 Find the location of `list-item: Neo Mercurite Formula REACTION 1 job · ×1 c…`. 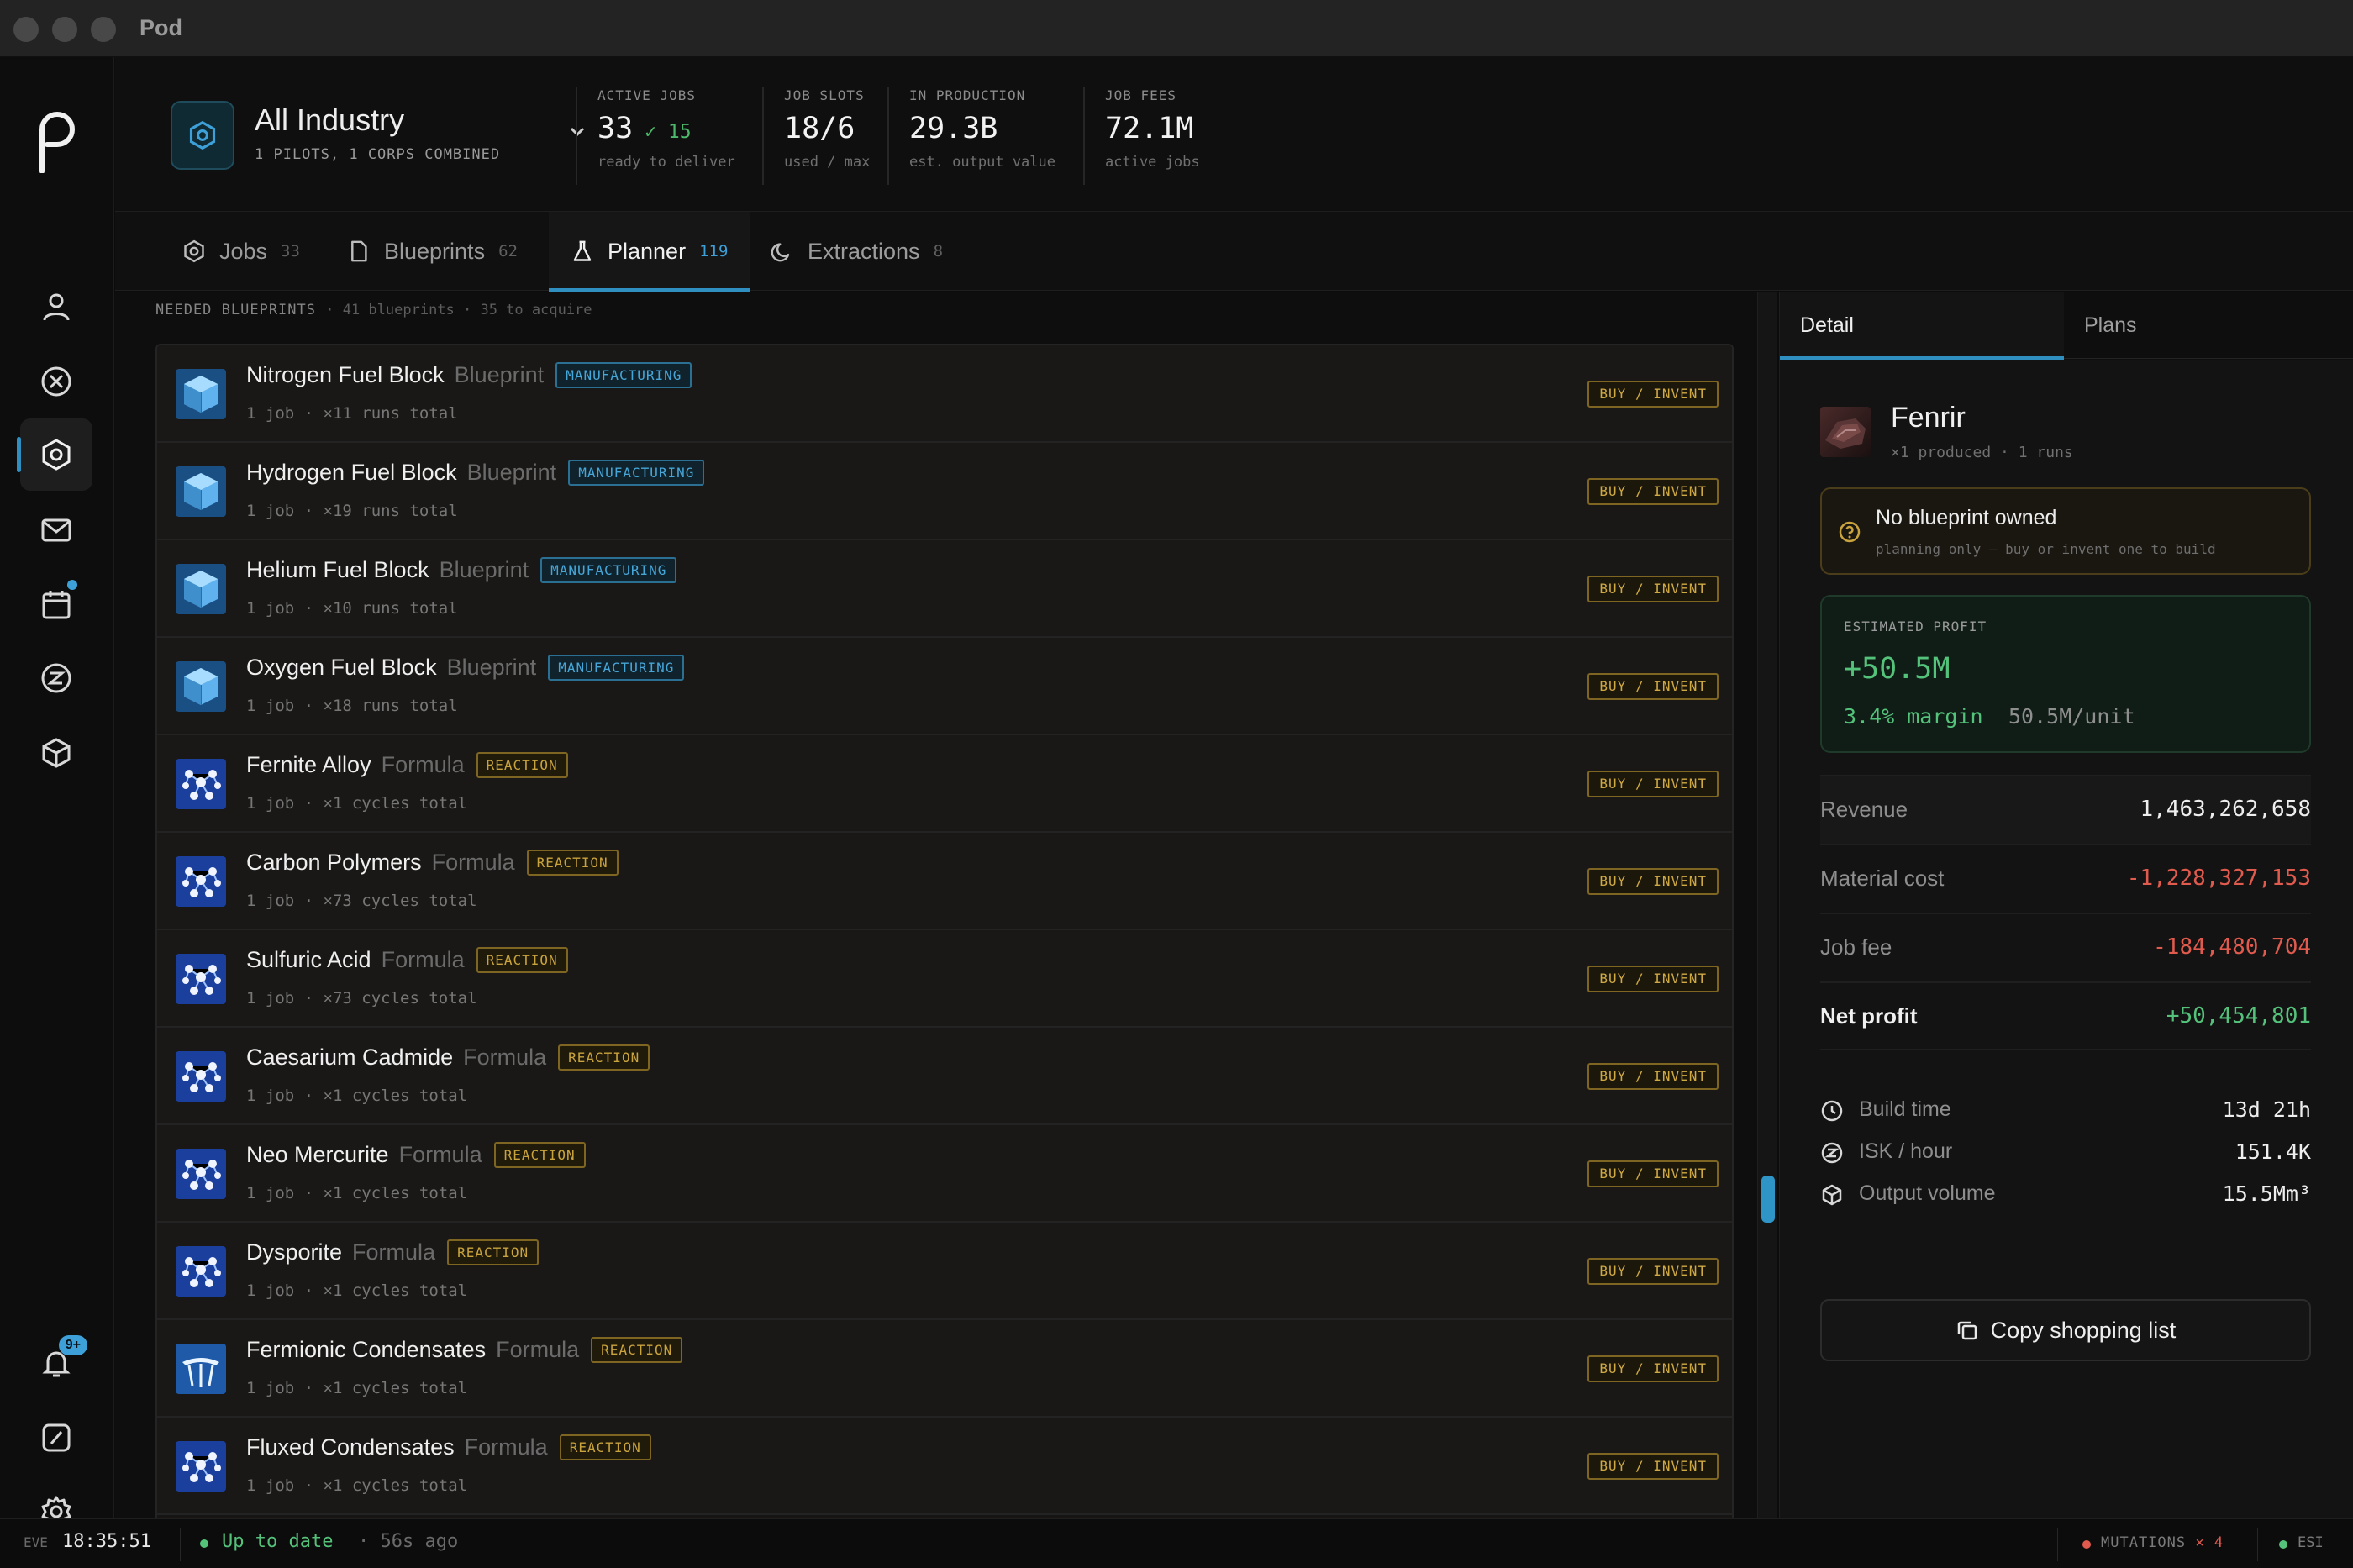

list-item: Neo Mercurite Formula REACTION 1 job · ×1 c… is located at coordinates (944, 1174).